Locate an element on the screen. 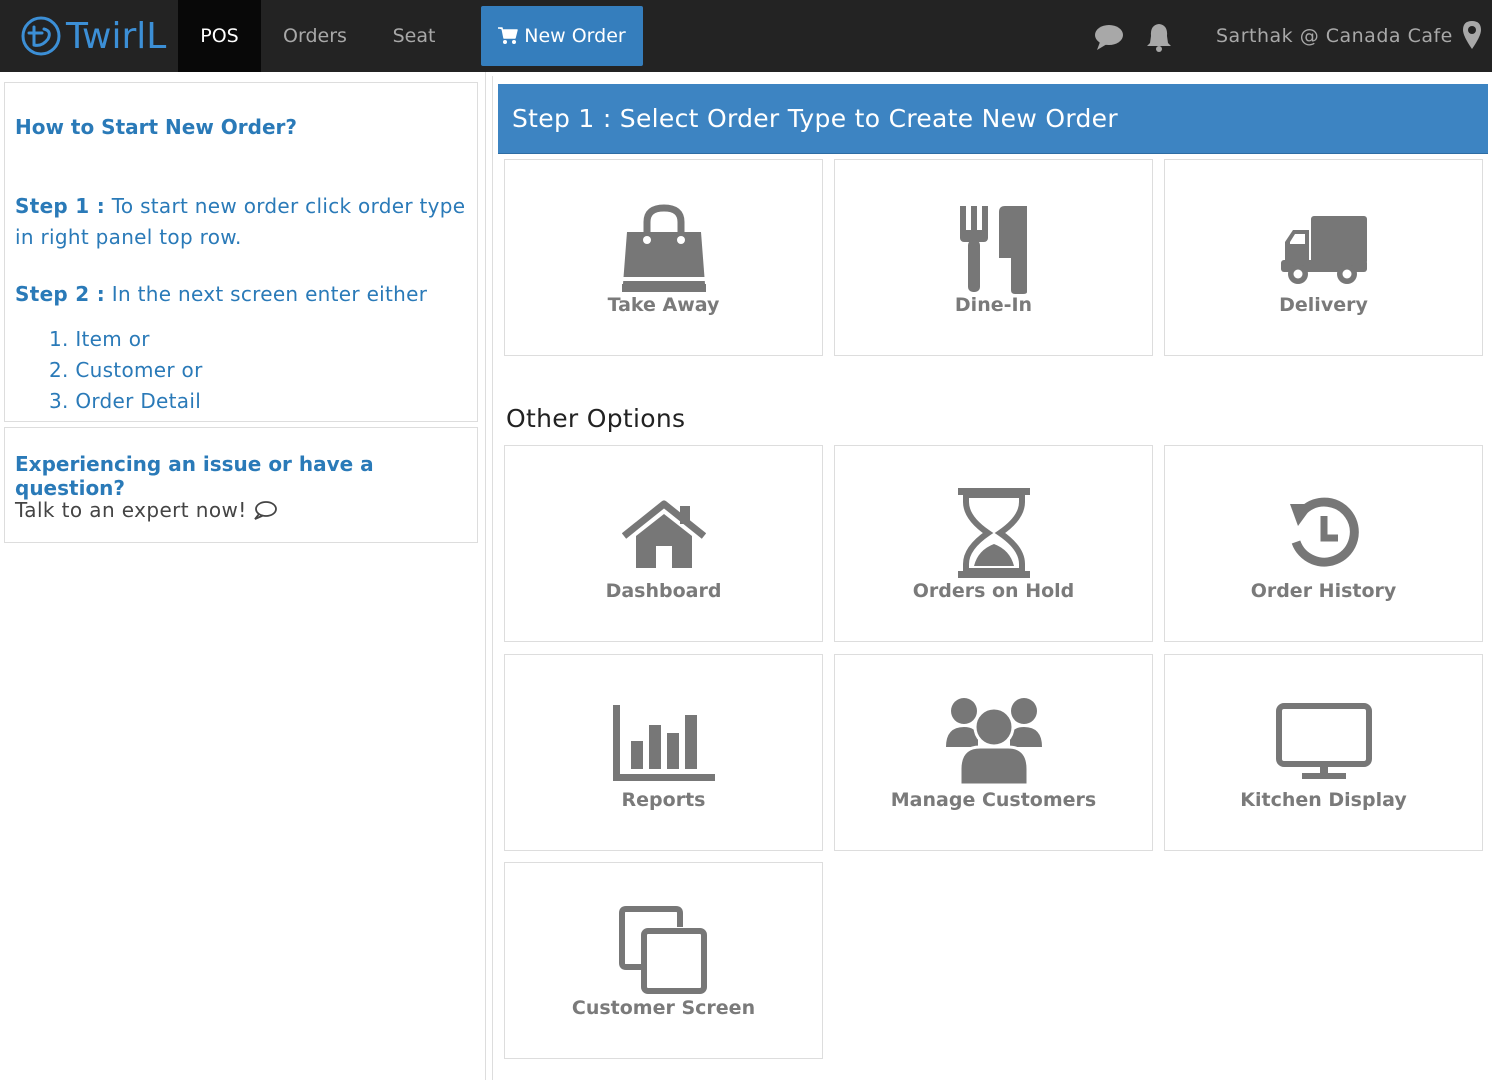  delivery-tile: Delivery is located at coordinates (1323, 257).